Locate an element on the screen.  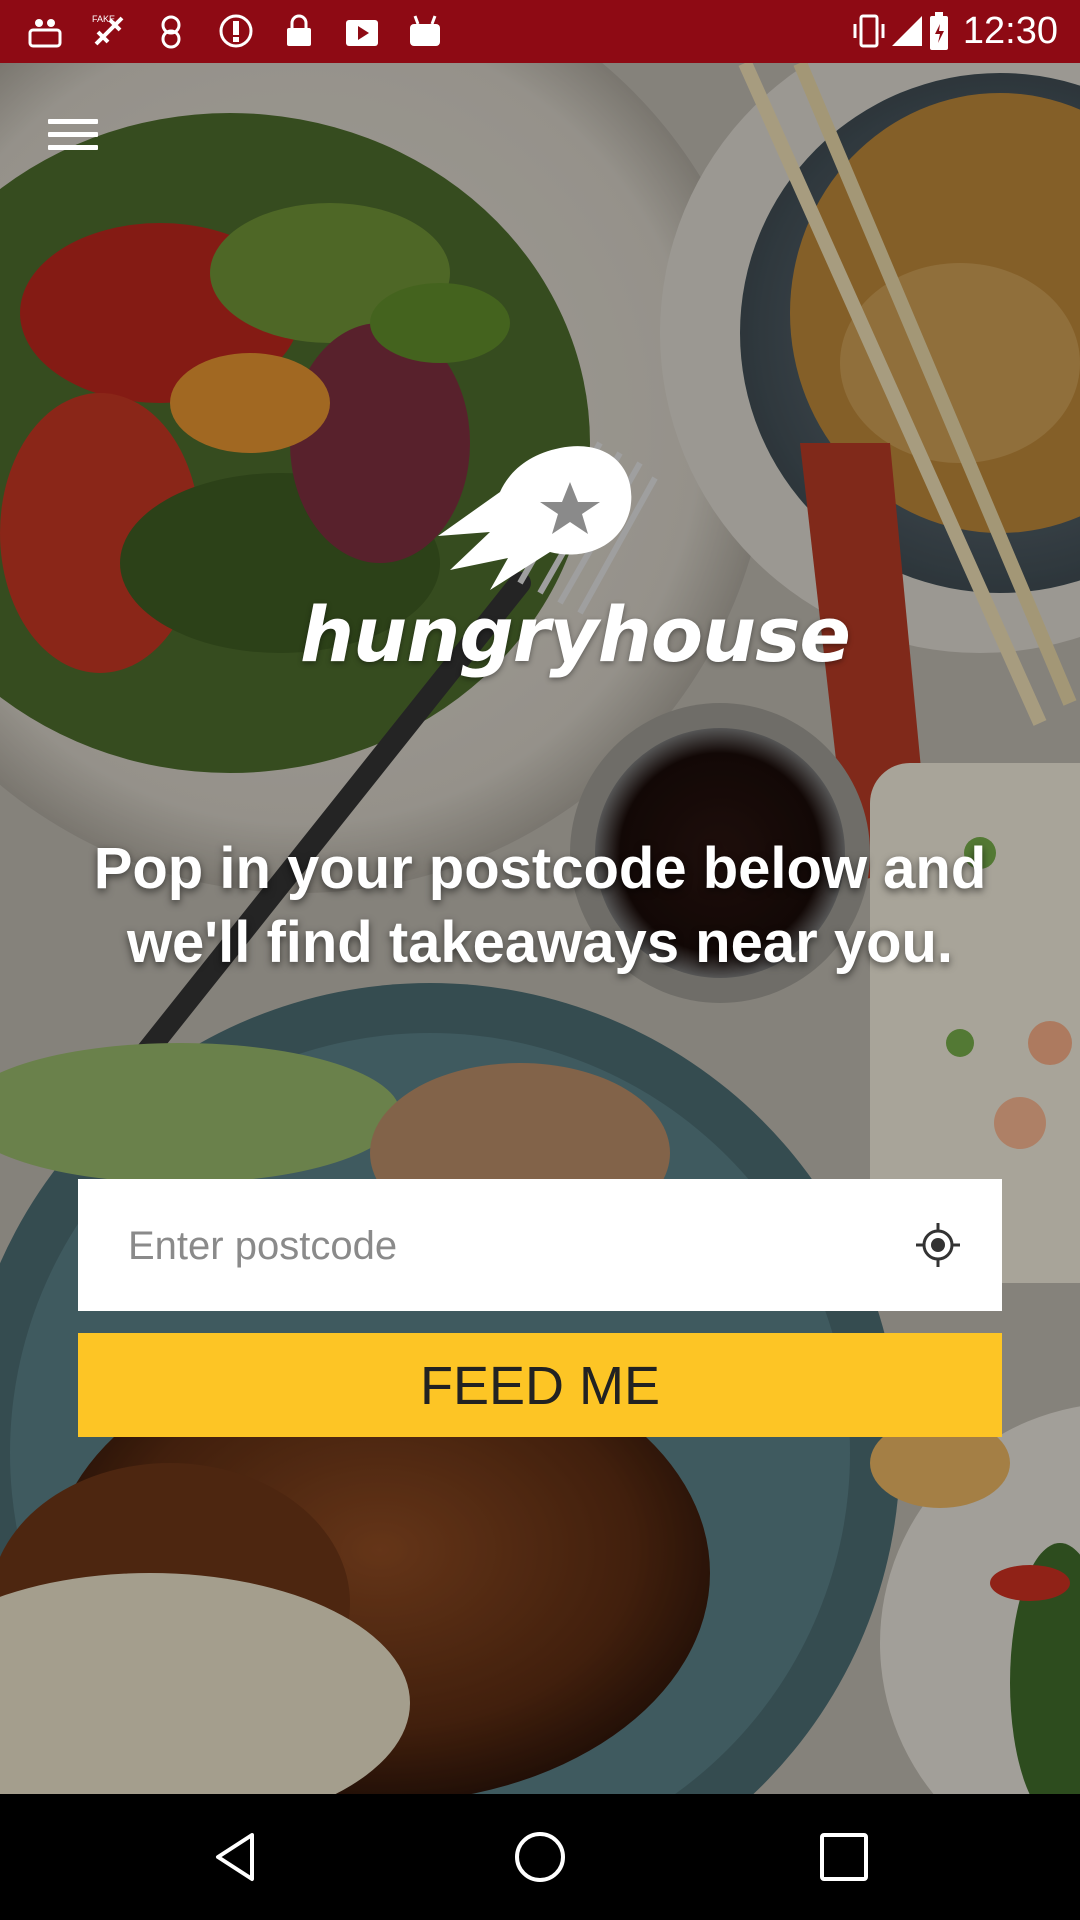
clock: 12:30 is located at coordinates (1010, 31).